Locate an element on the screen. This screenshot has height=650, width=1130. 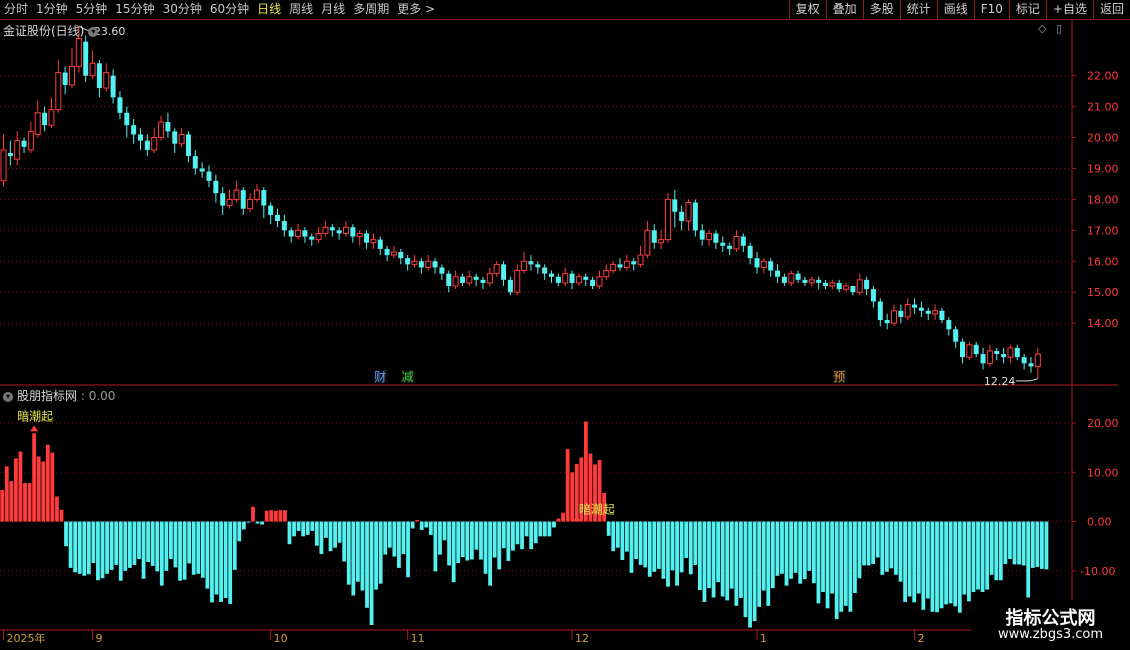
toolbar-button-8: 返回 is located at coordinates (1111, 9).